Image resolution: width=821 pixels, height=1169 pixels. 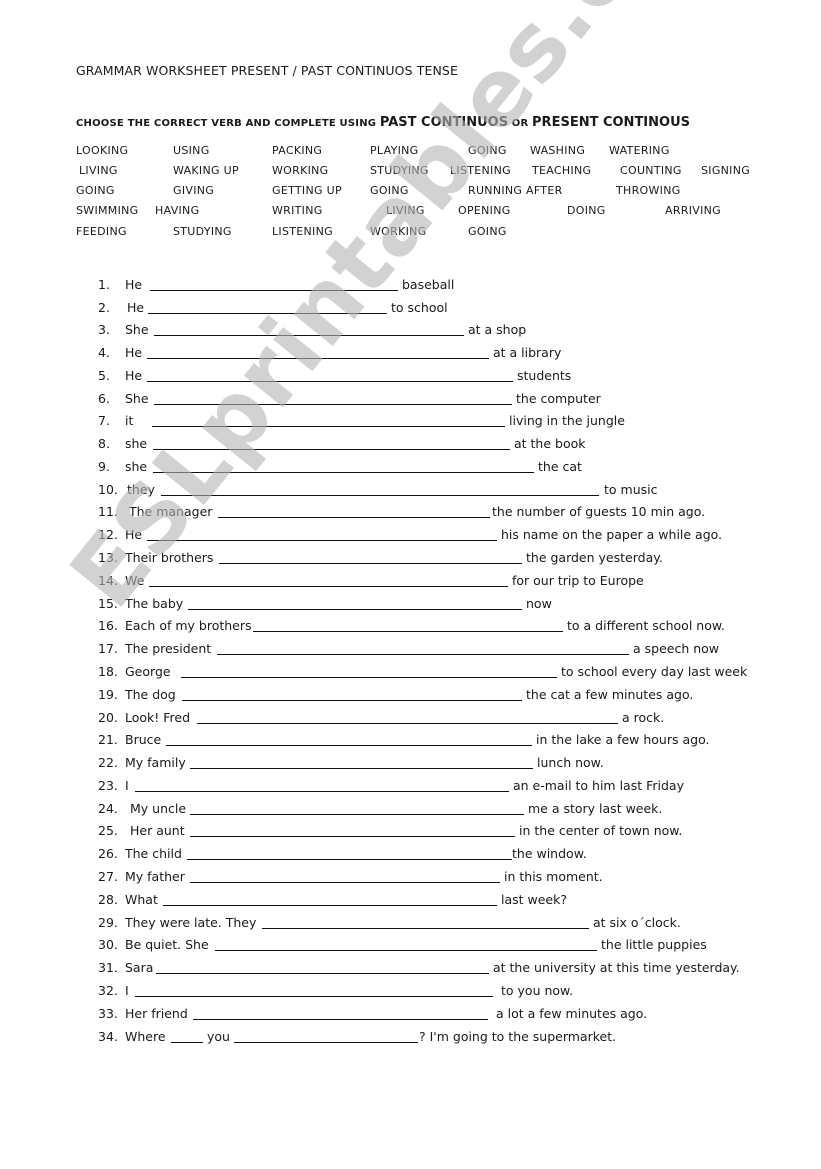 What do you see at coordinates (676, 648) in the screenshot?
I see `exercise-ending: a speech now` at bounding box center [676, 648].